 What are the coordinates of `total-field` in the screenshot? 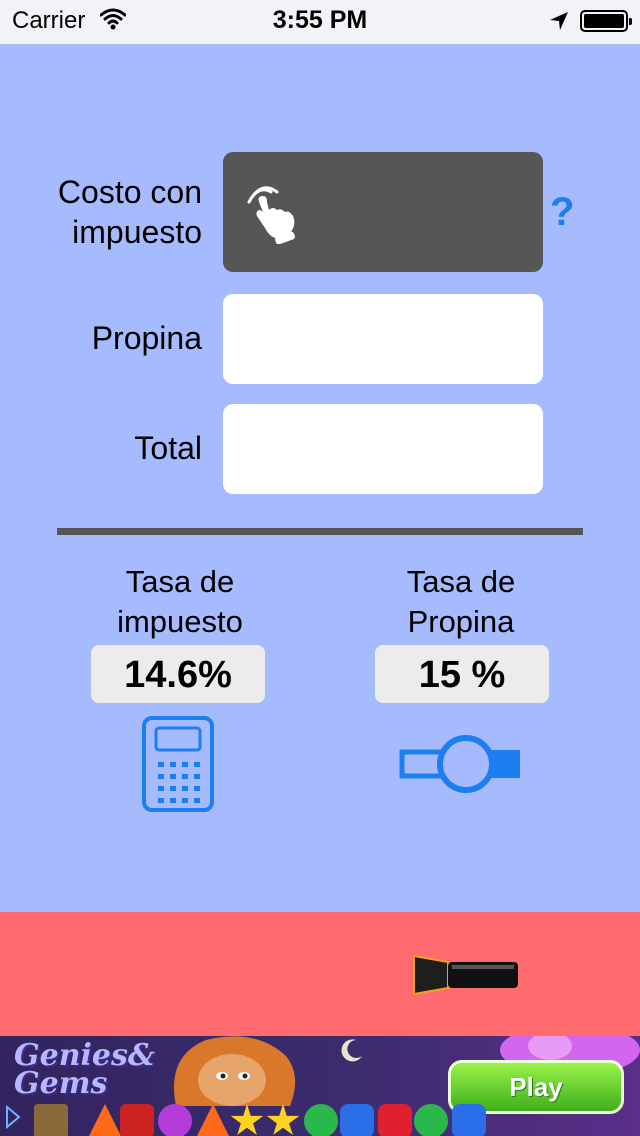 It's located at (383, 449).